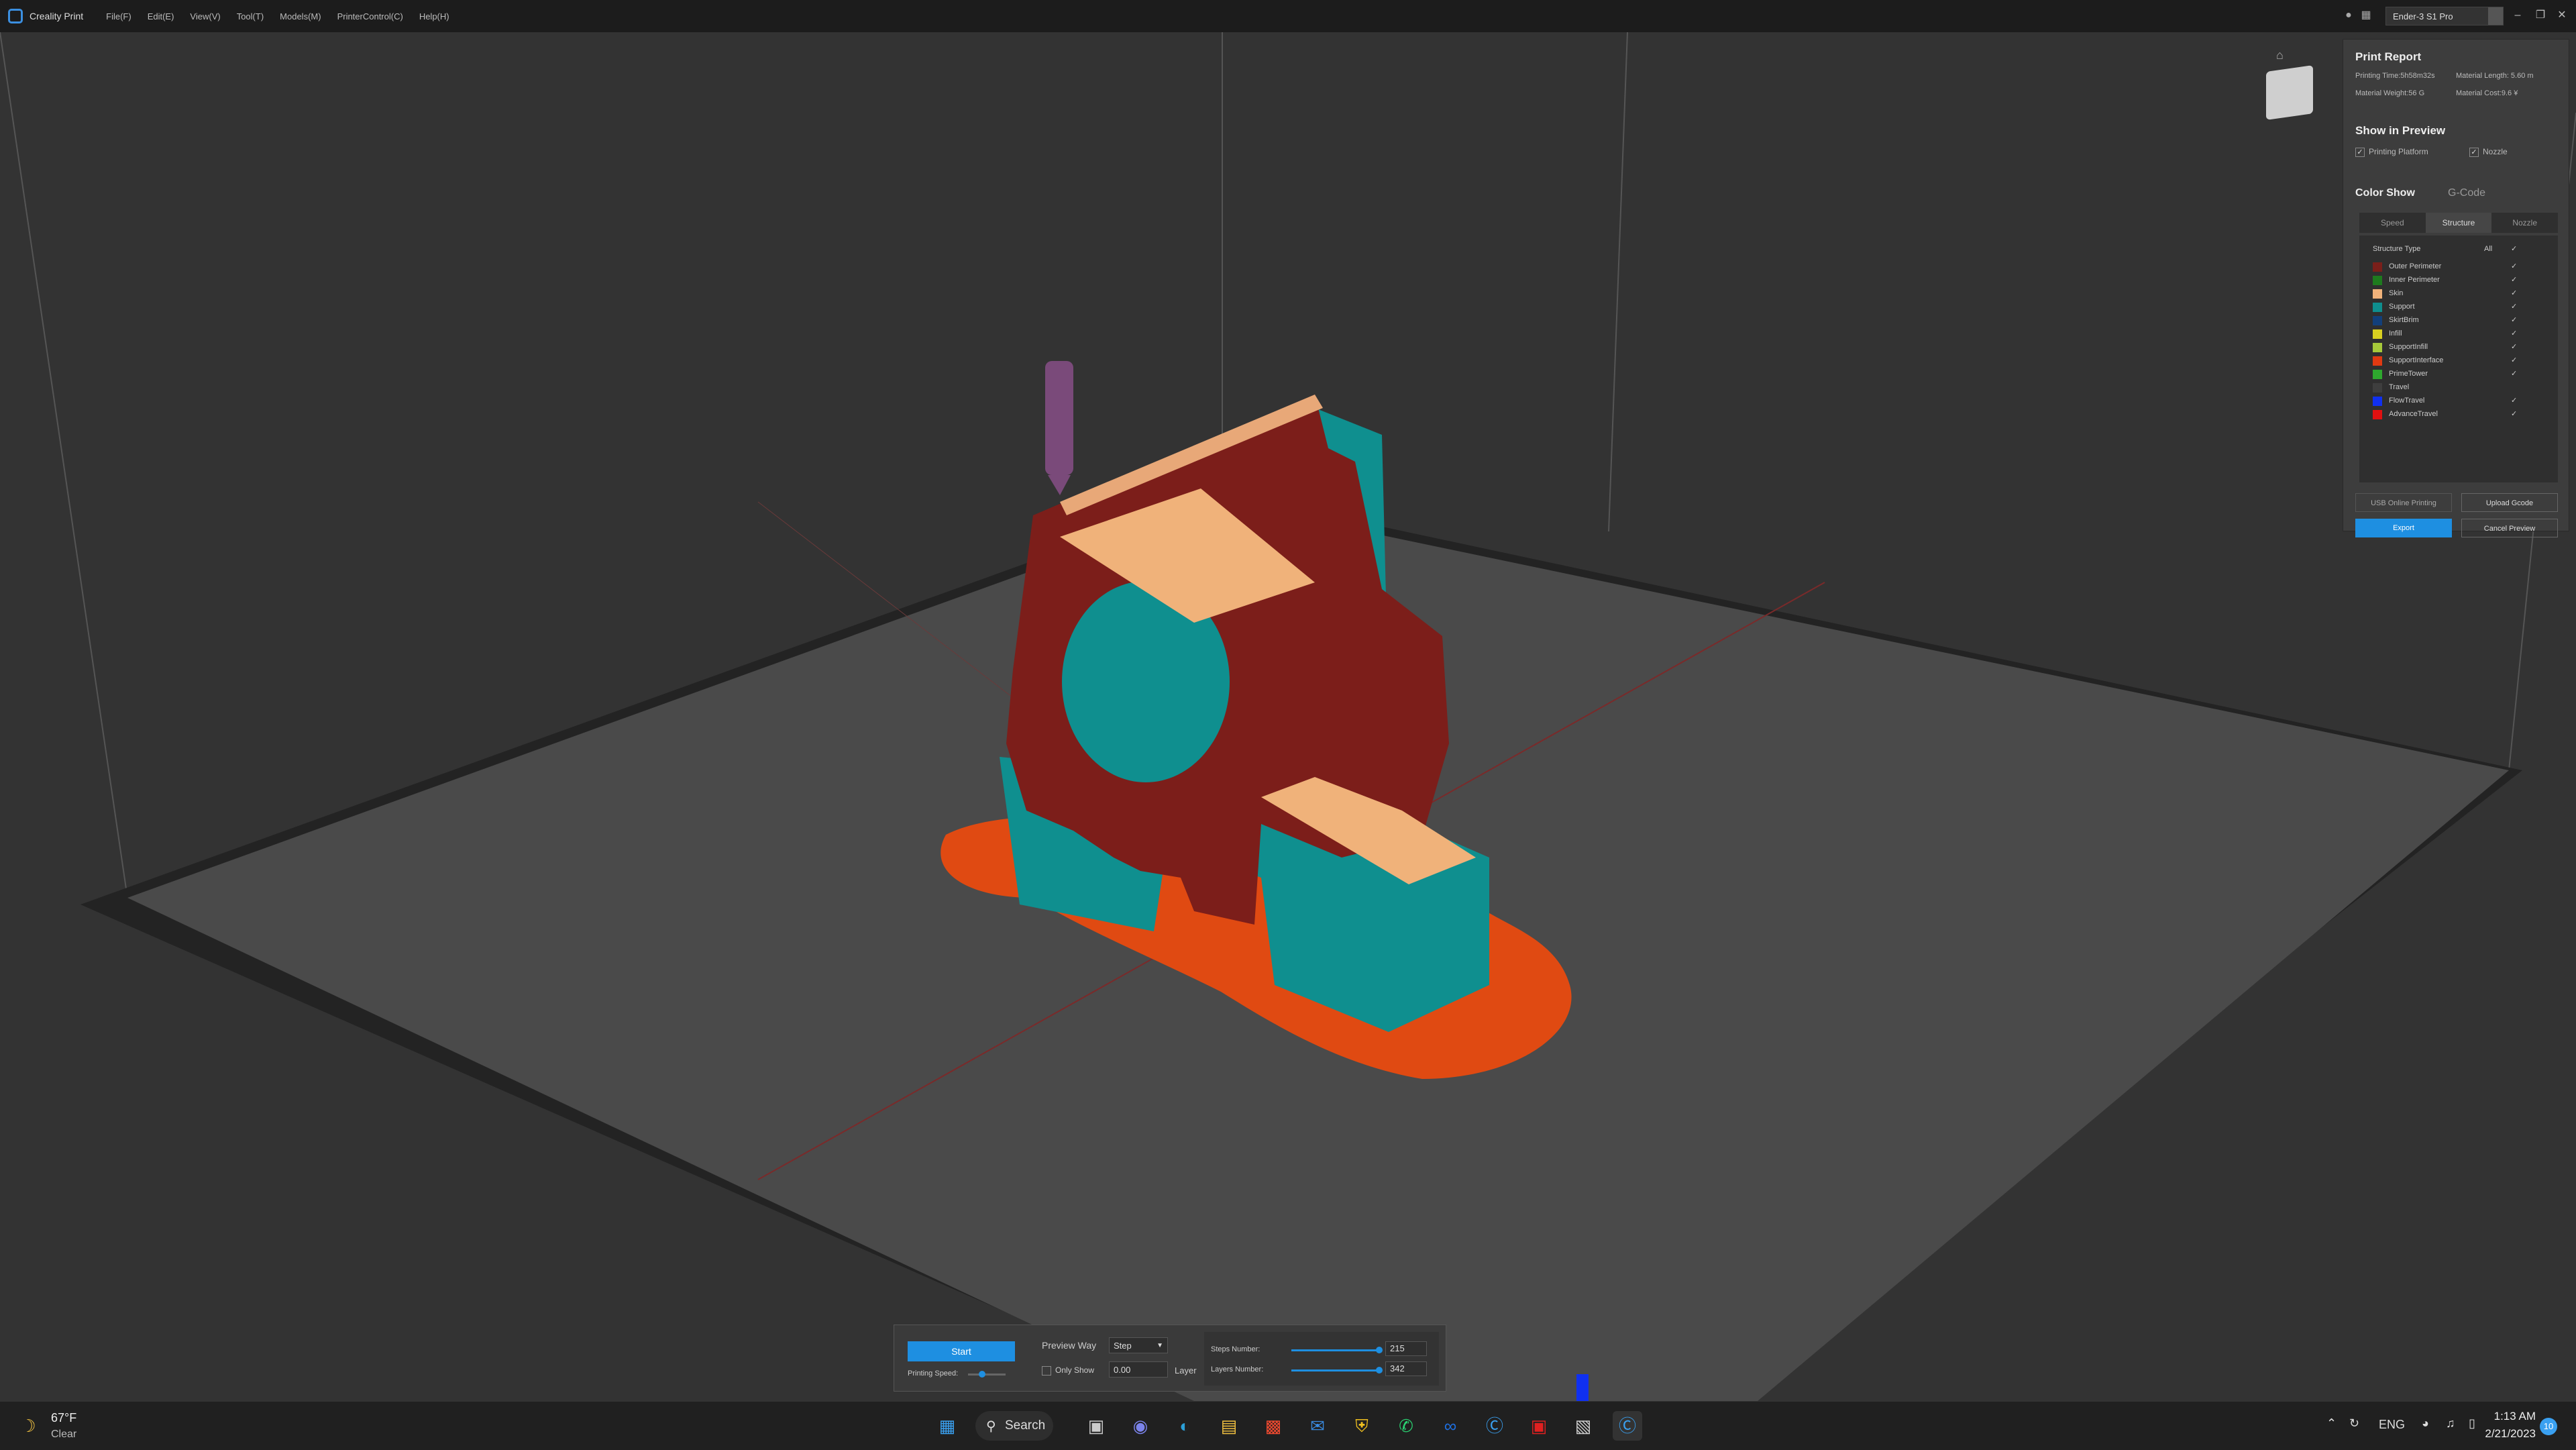 Image resolution: width=2576 pixels, height=1450 pixels. What do you see at coordinates (1096, 1426) in the screenshot?
I see `task-view-icon: ▣` at bounding box center [1096, 1426].